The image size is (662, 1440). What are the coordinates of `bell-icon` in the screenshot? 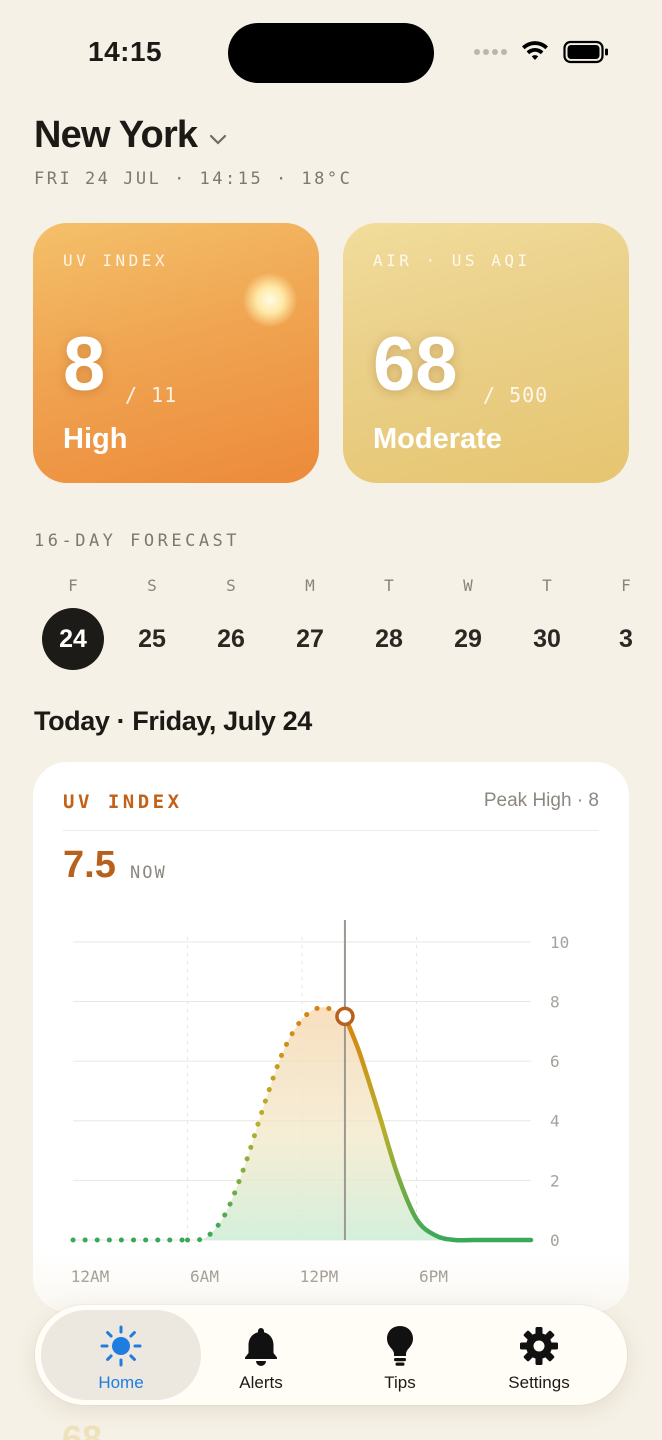 It's located at (261, 1347).